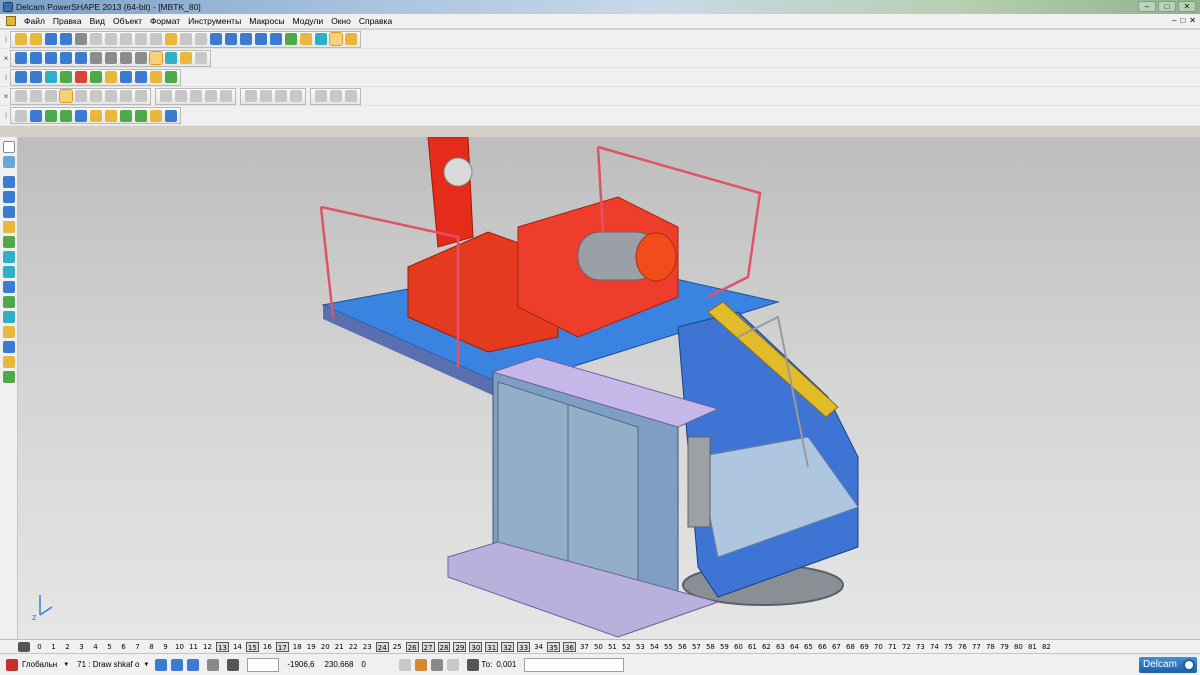  Describe the element at coordinates (165, 647) in the screenshot. I see `level-button: 9` at that location.